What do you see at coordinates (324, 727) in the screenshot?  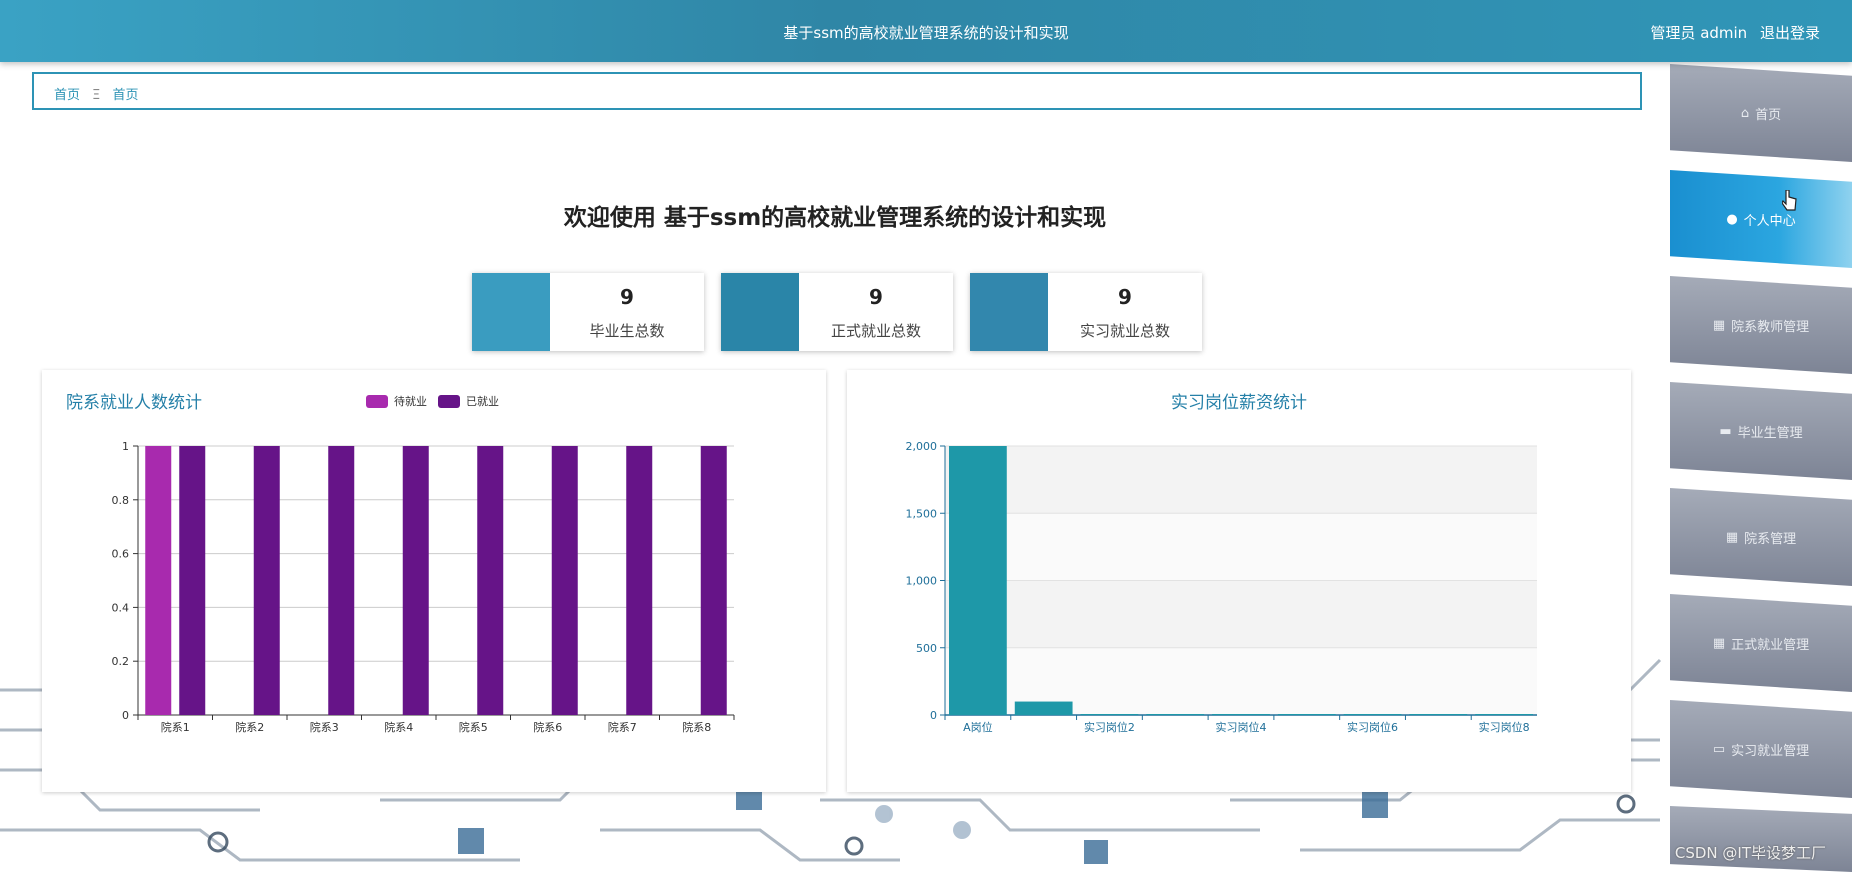 I see `x-tick-label: 院系3` at bounding box center [324, 727].